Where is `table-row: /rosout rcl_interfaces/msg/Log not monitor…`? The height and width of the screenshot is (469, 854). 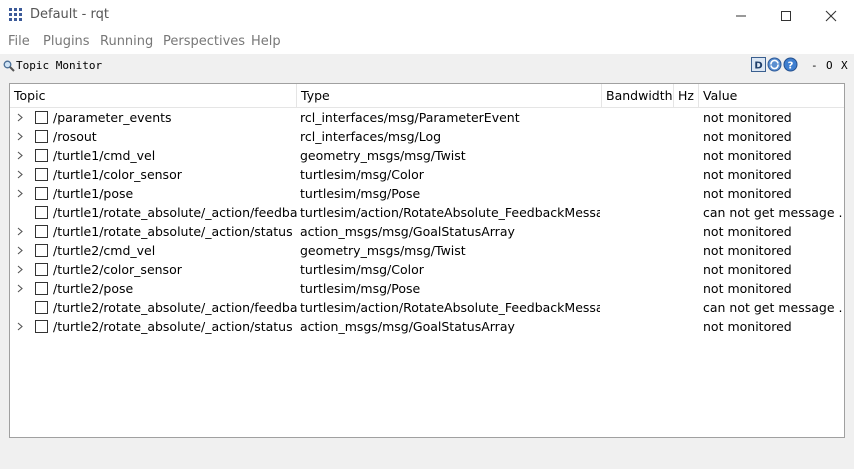 table-row: /rosout rcl_interfaces/msg/Log not monitor… is located at coordinates (427, 136).